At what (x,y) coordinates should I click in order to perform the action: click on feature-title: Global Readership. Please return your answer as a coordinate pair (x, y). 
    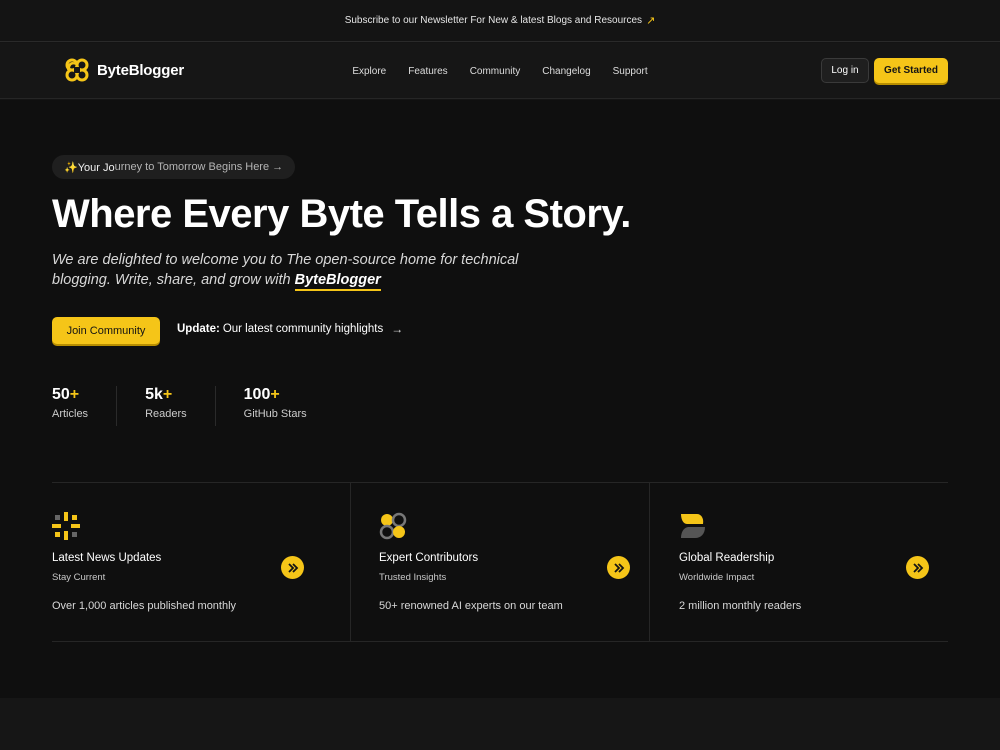
    Looking at the image, I should click on (727, 558).